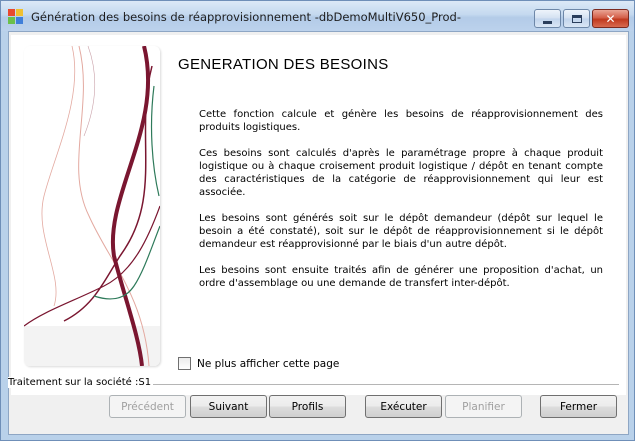 The image size is (635, 441). What do you see at coordinates (268, 364) in the screenshot?
I see `hide-page-label: Ne plus afficher cette page` at bounding box center [268, 364].